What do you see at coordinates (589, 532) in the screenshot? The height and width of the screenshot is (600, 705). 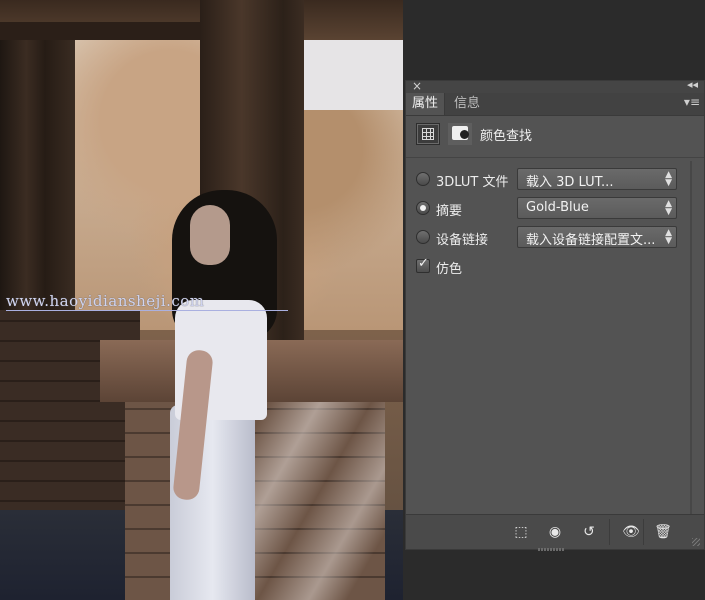 I see `reset-icon: ↺` at bounding box center [589, 532].